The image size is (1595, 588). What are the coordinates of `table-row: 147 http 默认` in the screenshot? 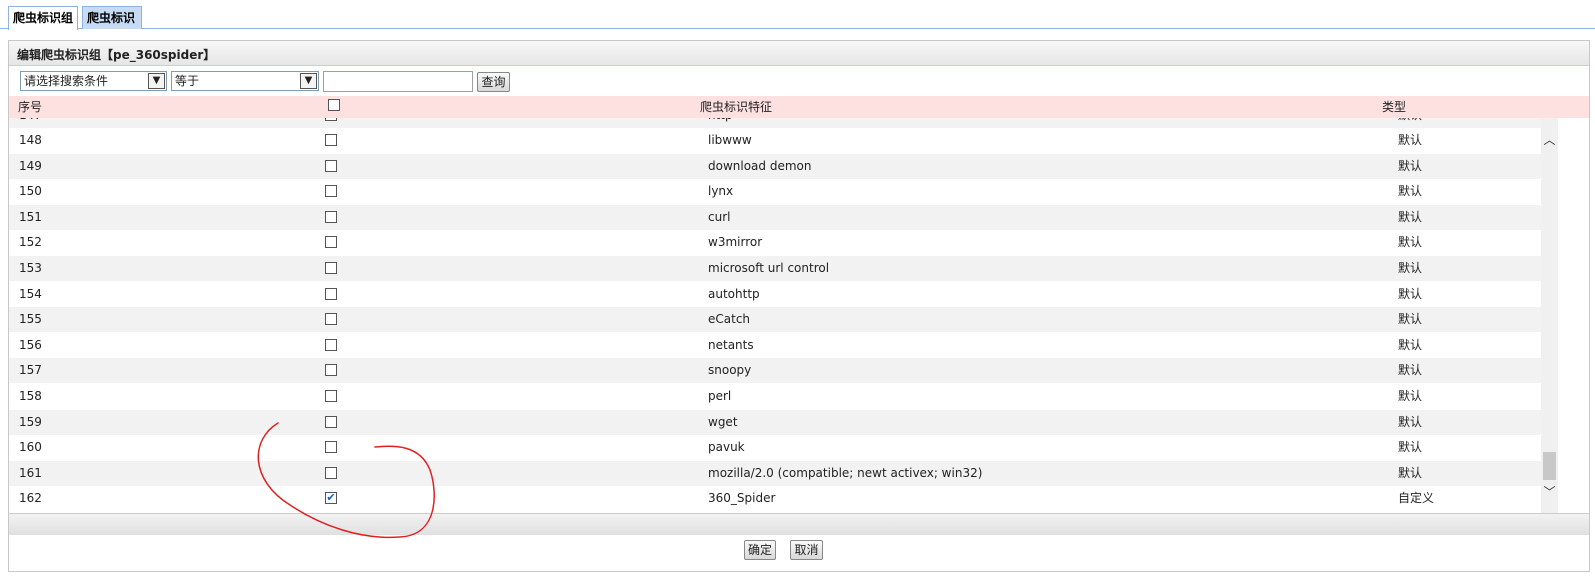 It's located at (775, 123).